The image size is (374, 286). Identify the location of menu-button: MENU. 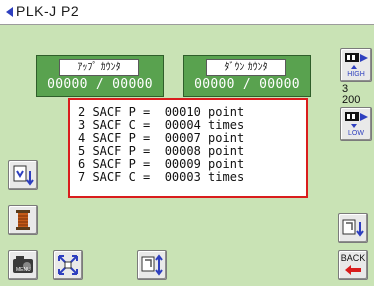
(23, 265).